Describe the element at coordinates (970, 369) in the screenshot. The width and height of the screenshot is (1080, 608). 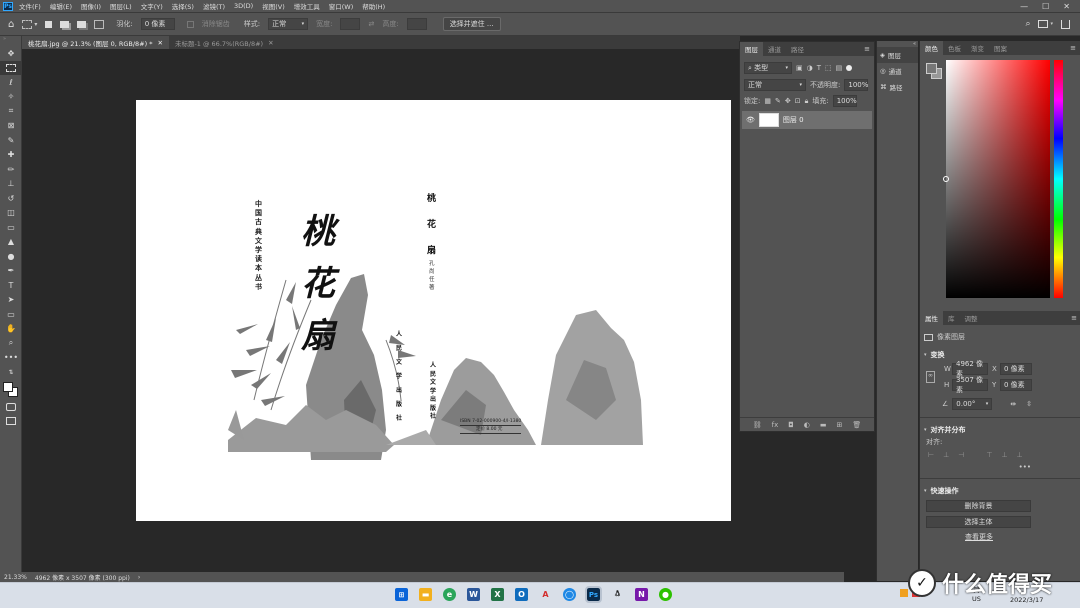
I see `width-value: 4962 像素` at that location.